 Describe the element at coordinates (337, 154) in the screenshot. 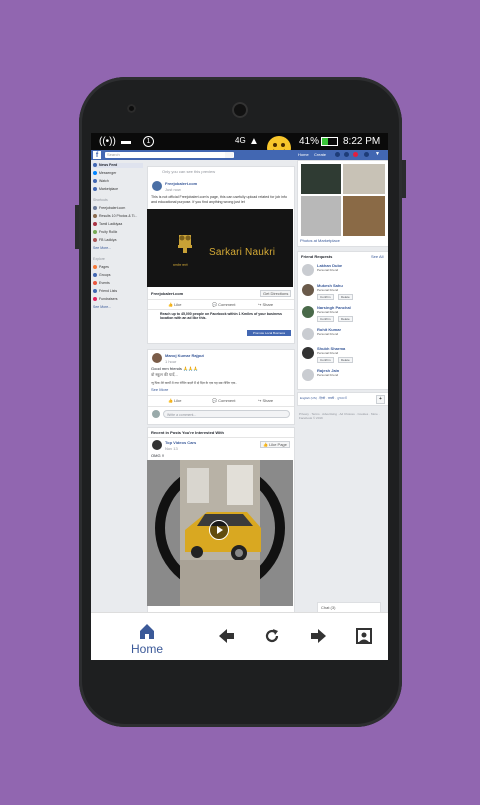

I see `friends-icon` at that location.